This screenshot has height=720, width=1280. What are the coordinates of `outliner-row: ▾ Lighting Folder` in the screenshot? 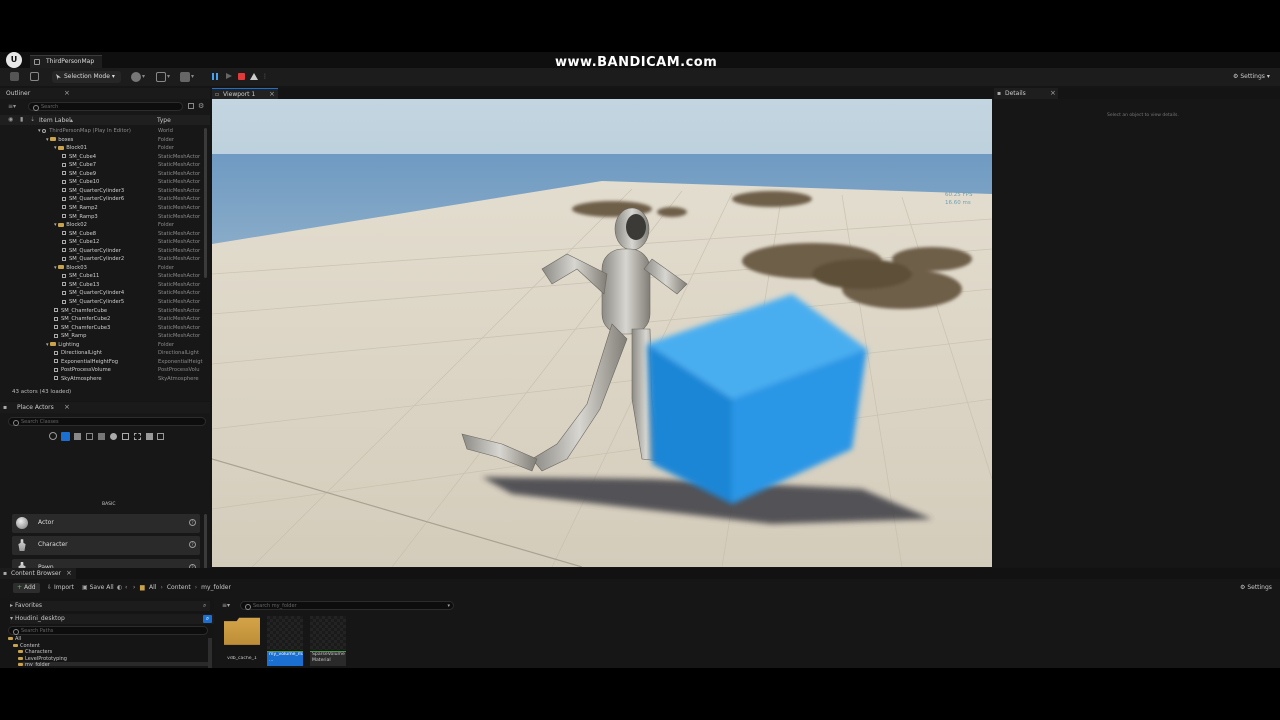 It's located at (102, 345).